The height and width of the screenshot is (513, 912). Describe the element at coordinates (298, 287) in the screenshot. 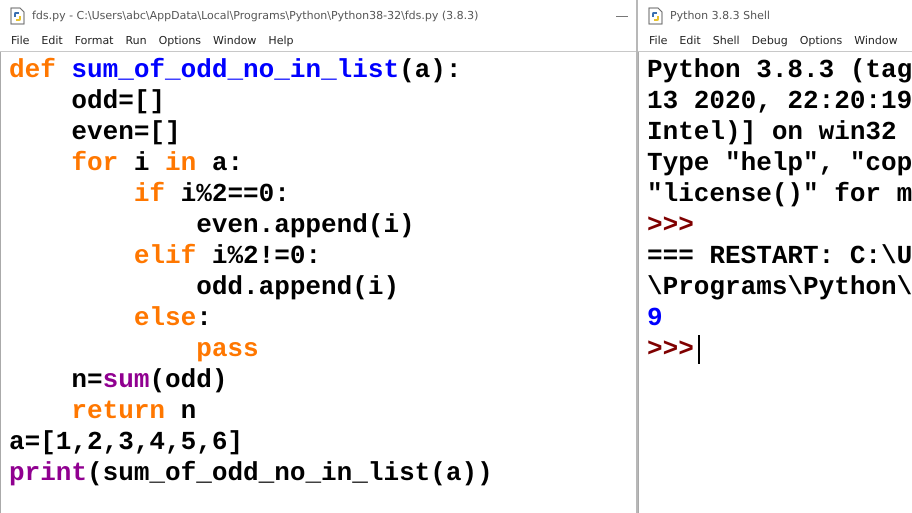

I see `code-line: odd.append(i)` at that location.